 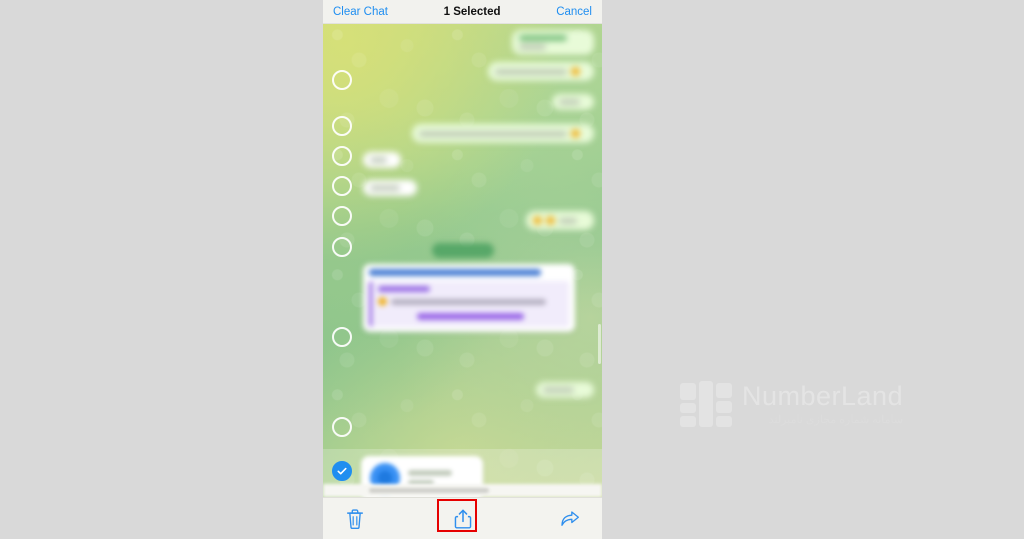 I want to click on share-icon, so click(x=462, y=519).